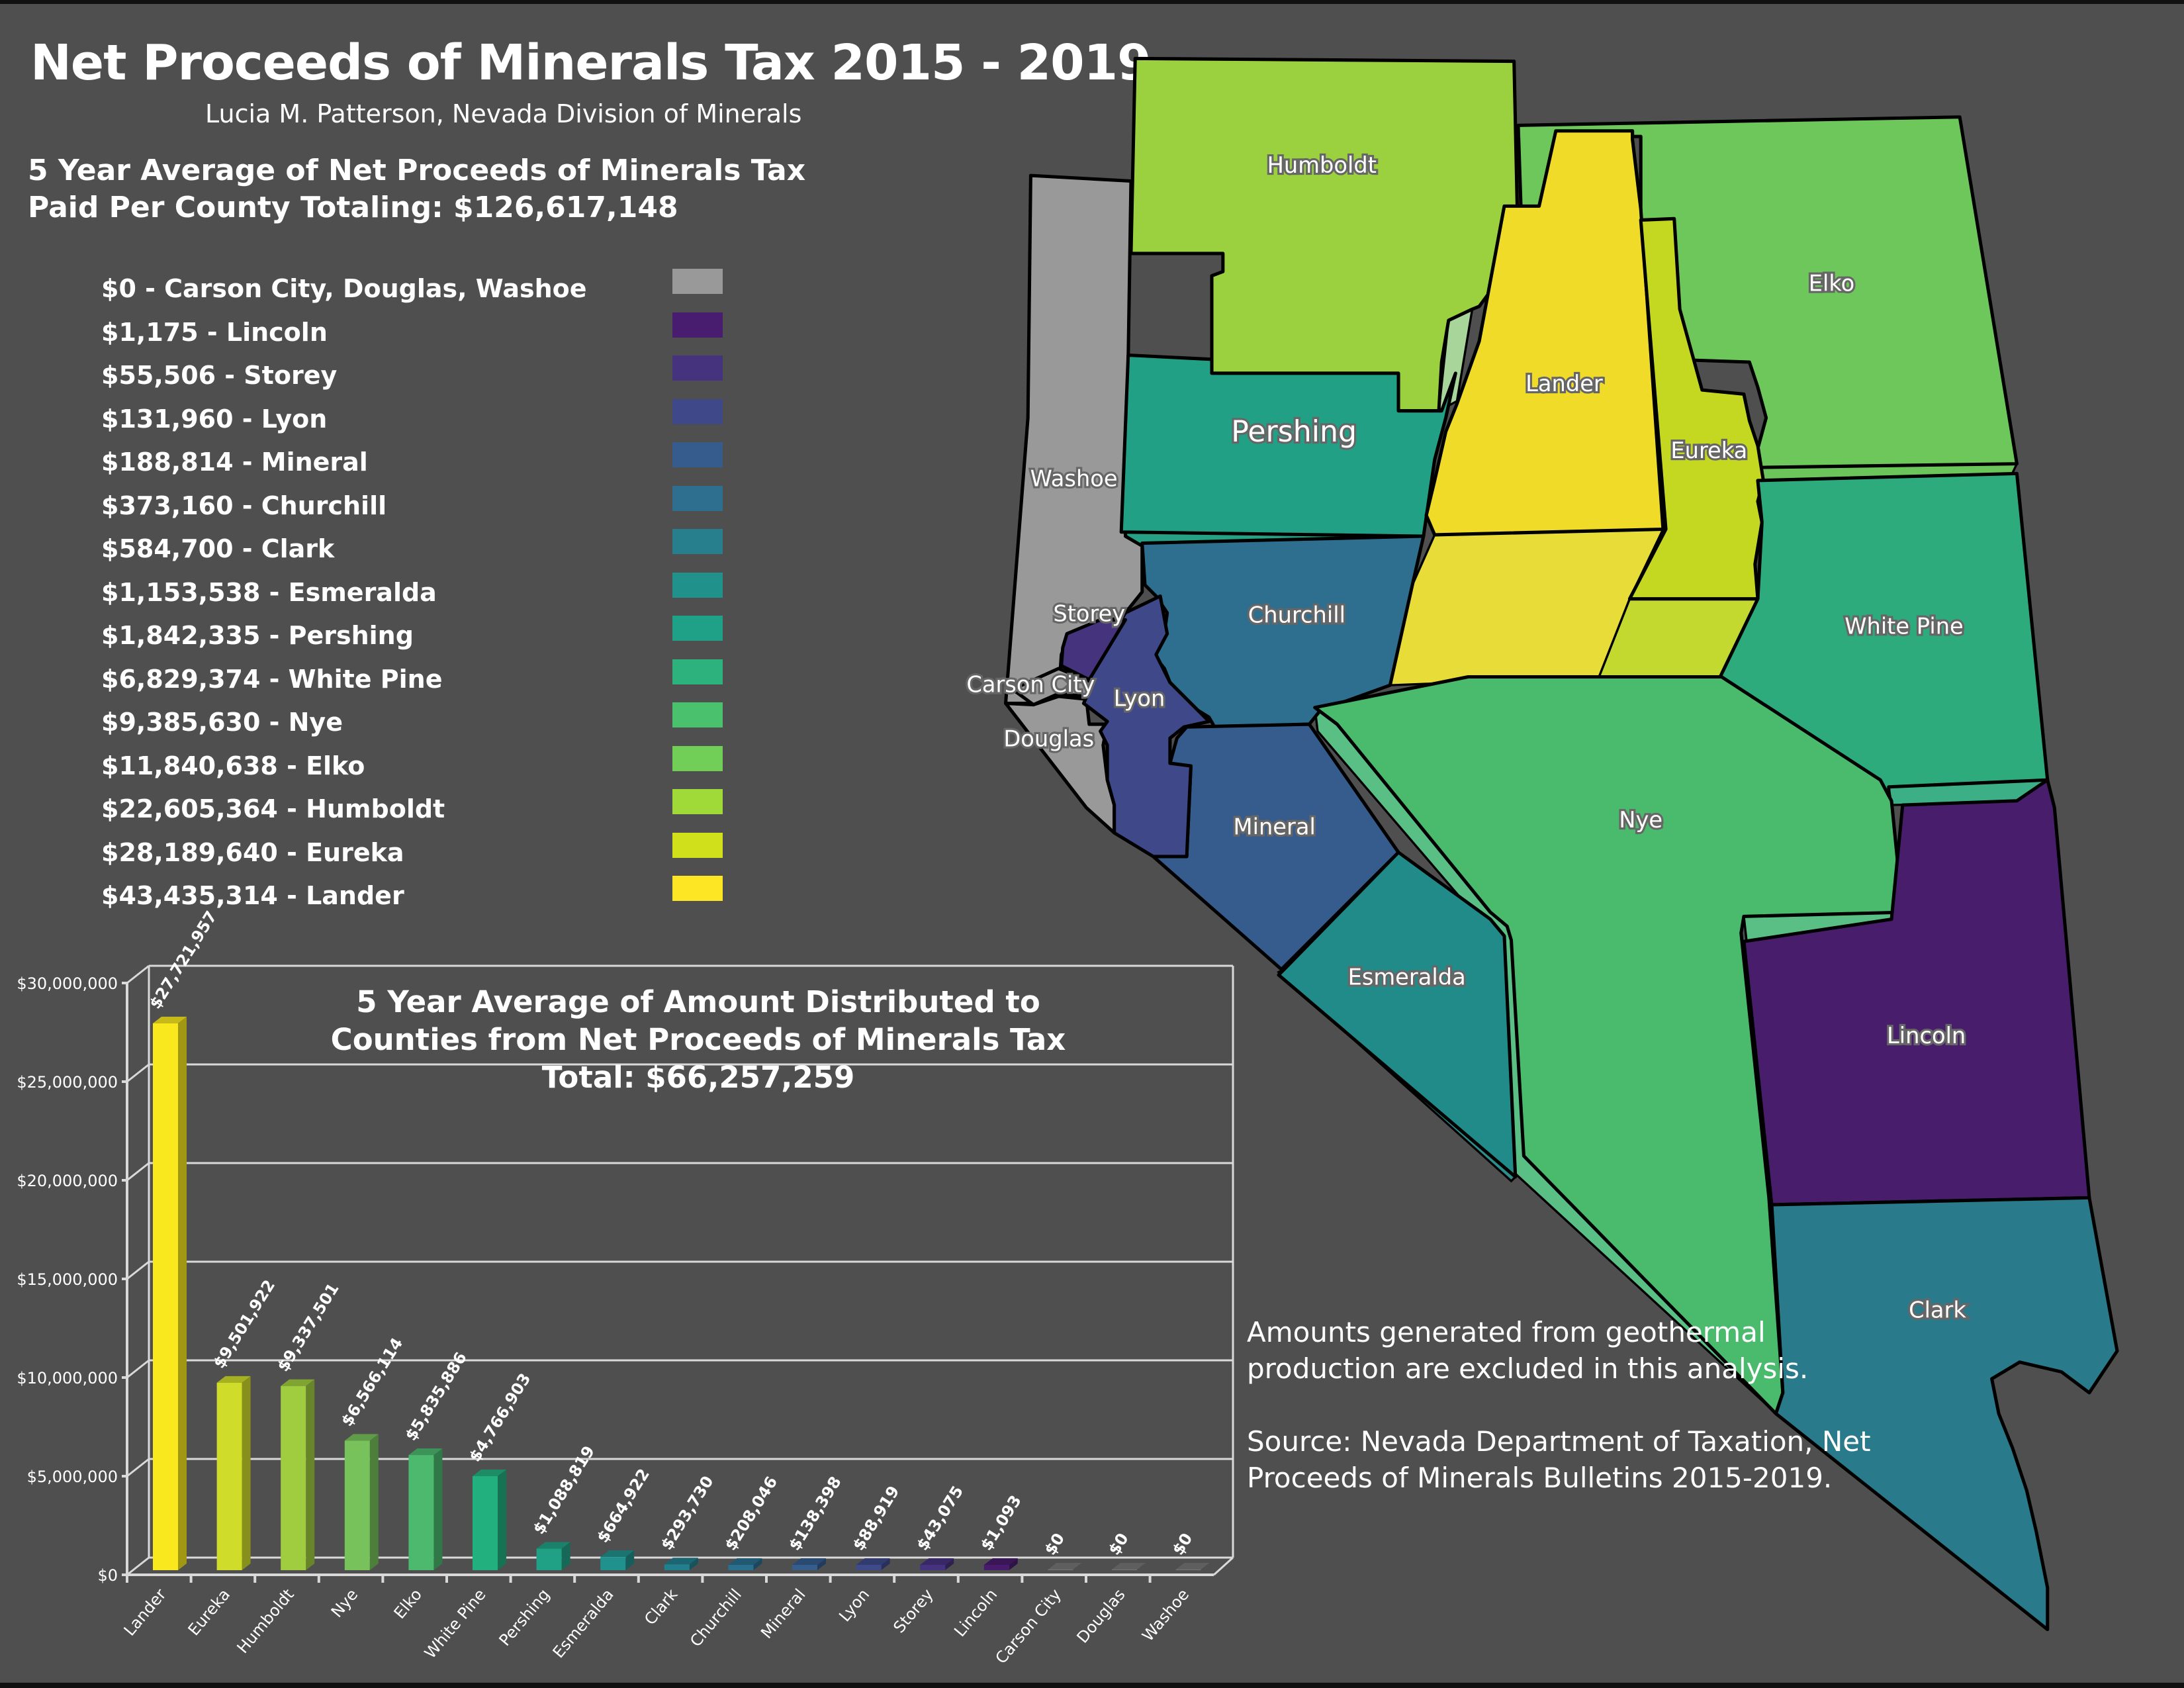  I want to click on bar-value-label: $43,075, so click(940, 1518).